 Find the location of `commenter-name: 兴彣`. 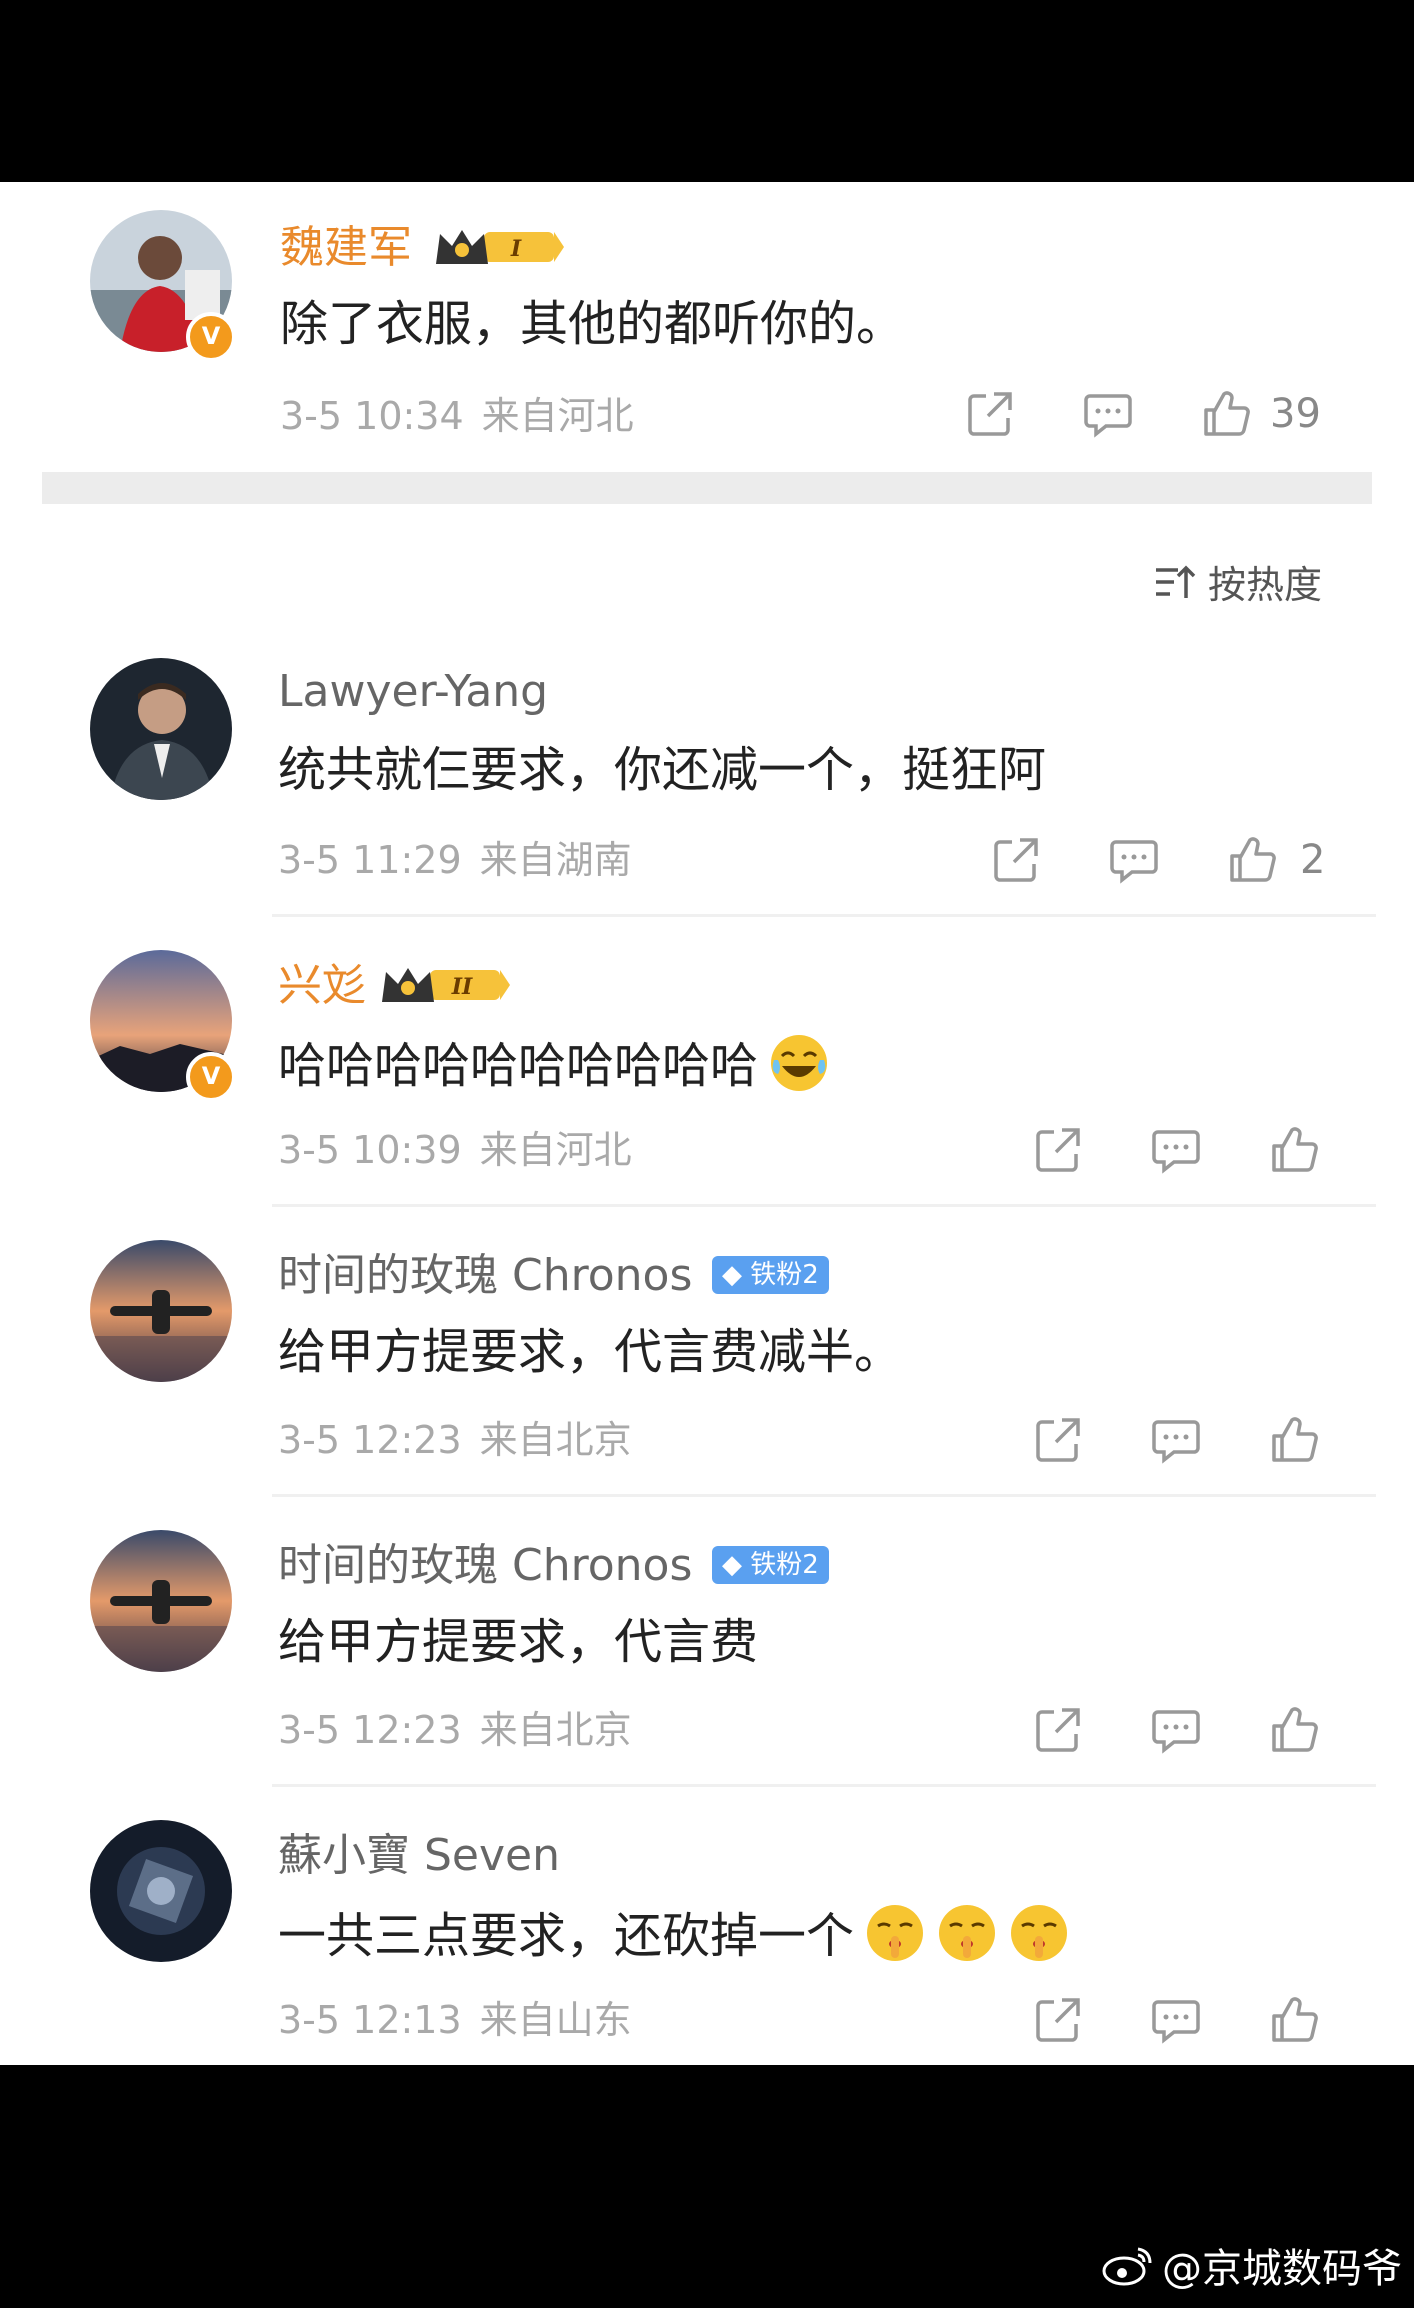

commenter-name: 兴彣 is located at coordinates (322, 986).